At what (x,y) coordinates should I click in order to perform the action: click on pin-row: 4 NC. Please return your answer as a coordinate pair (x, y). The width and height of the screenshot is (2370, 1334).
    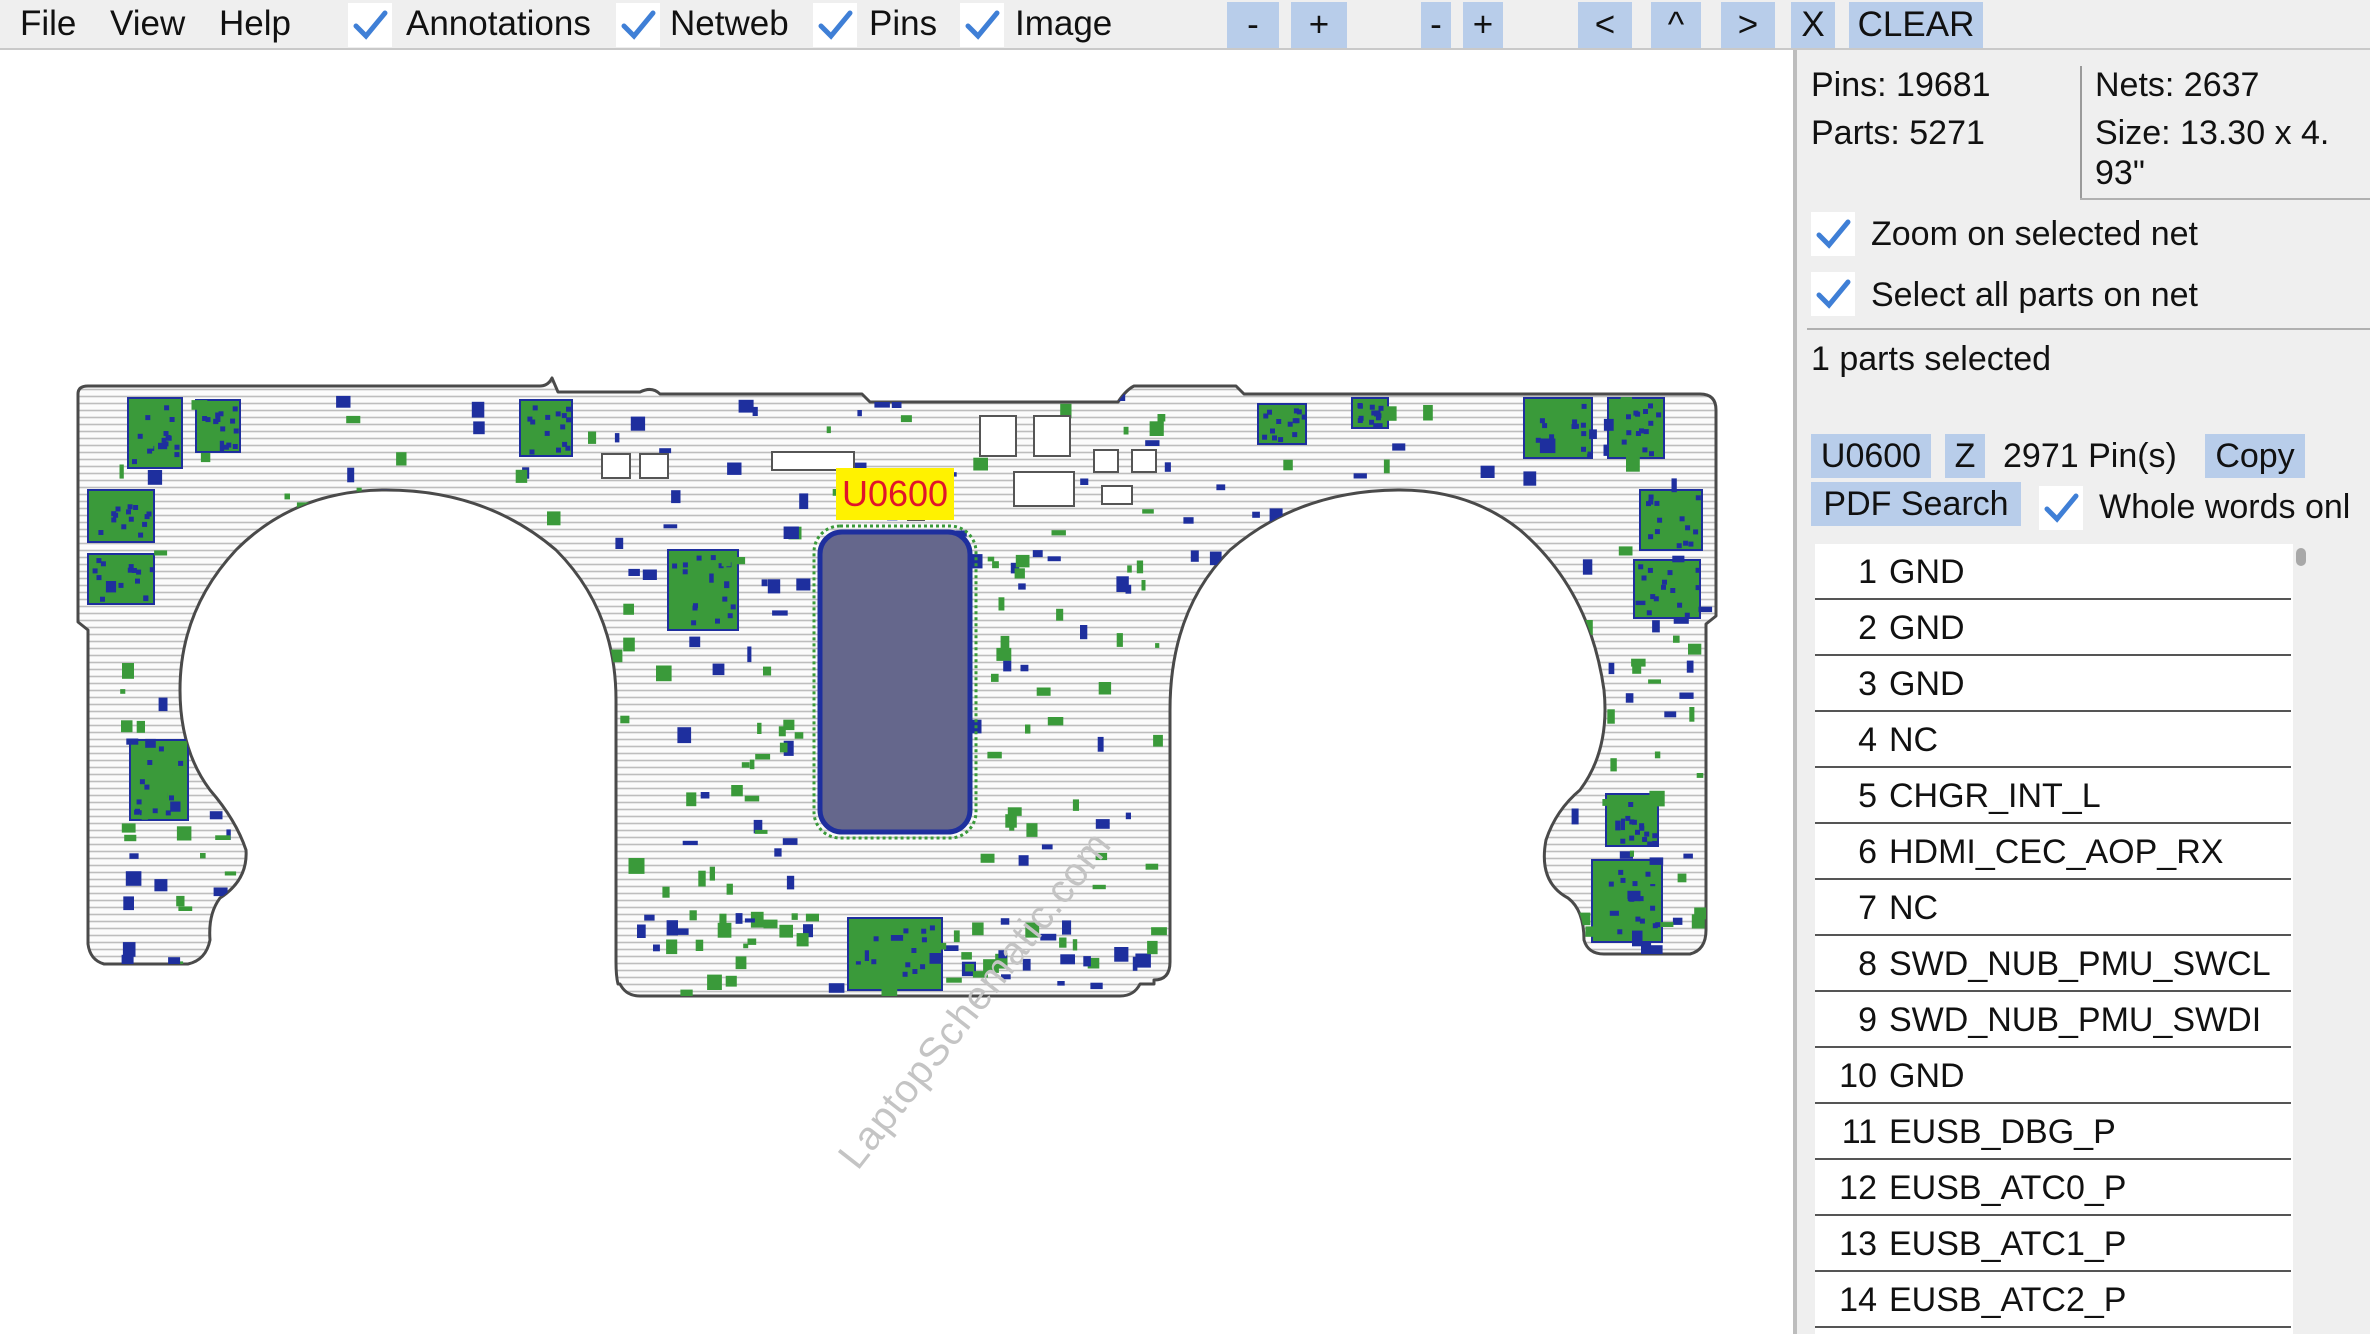
    Looking at the image, I should click on (2053, 740).